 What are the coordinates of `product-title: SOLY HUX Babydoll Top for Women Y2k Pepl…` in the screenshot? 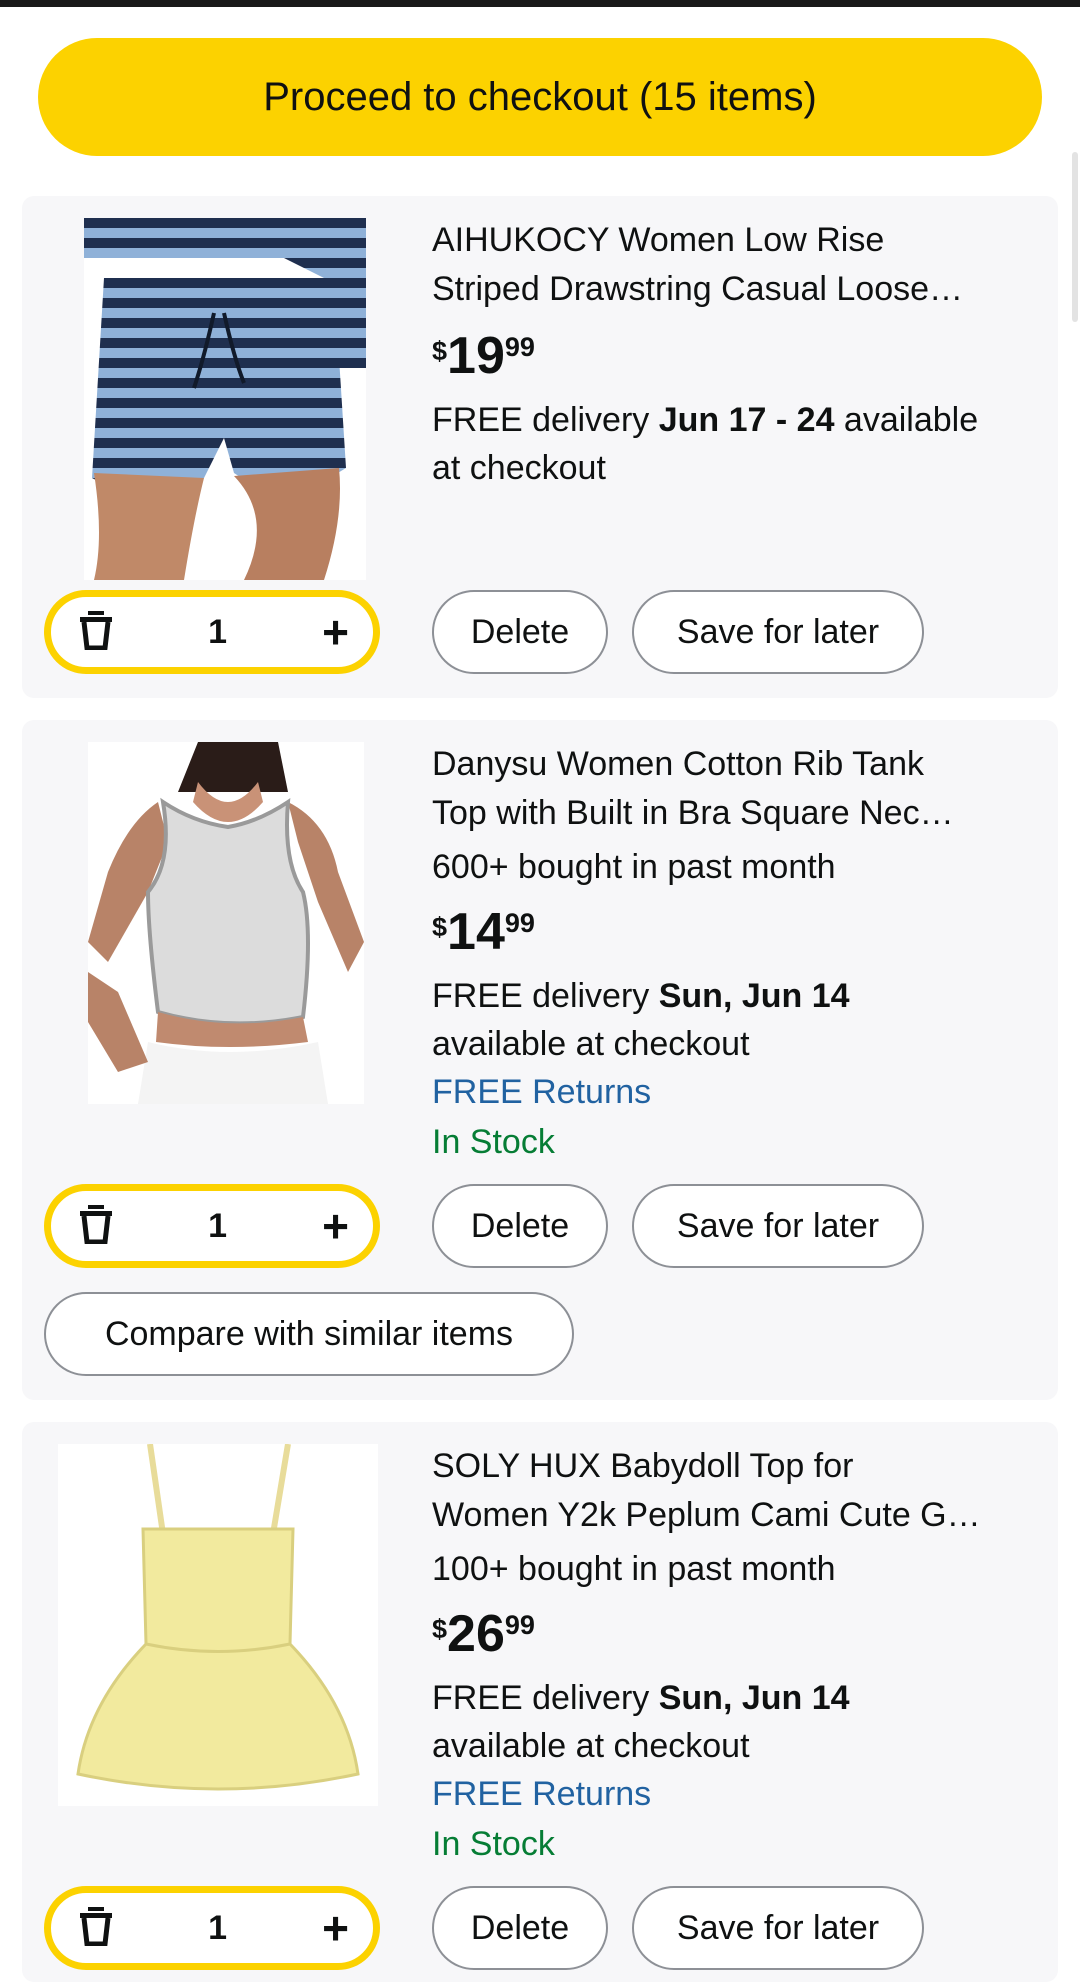 It's located at (735, 1491).